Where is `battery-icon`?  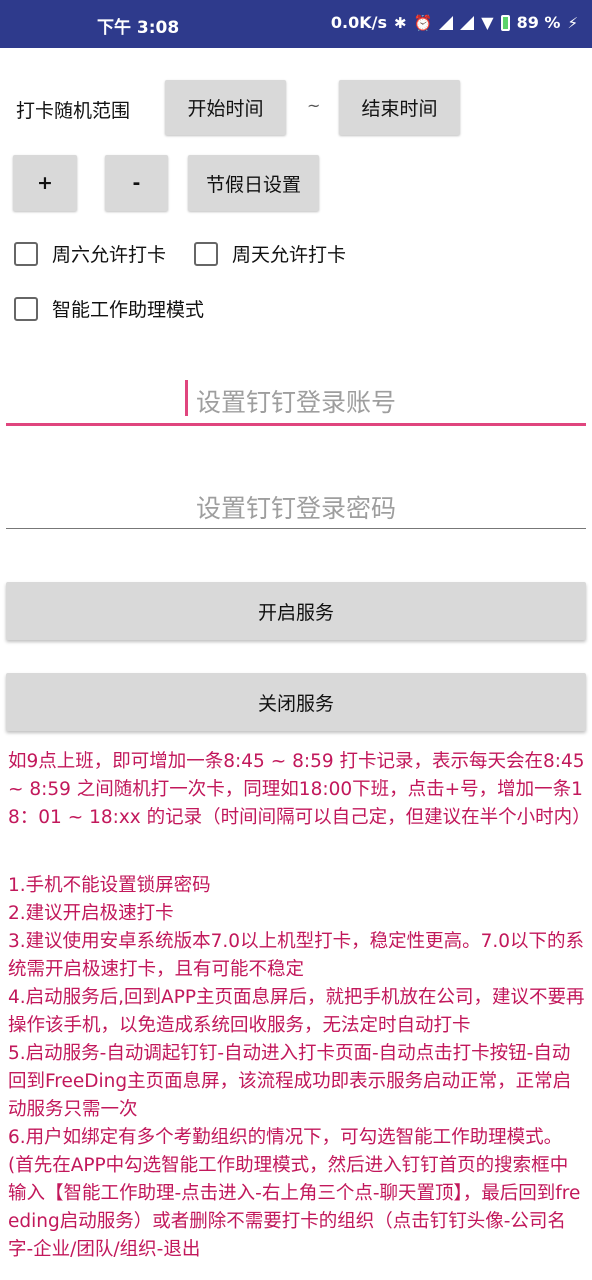 battery-icon is located at coordinates (505, 22).